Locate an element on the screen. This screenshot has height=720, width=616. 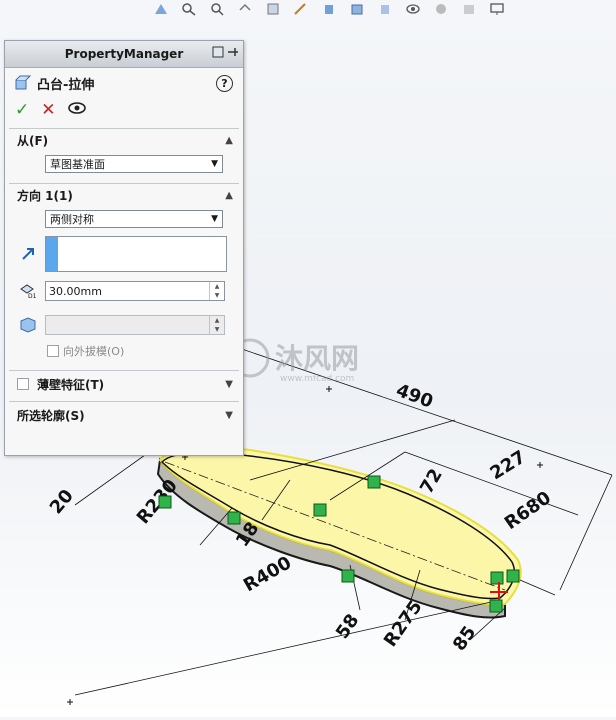
zoom-to-fit-icon is located at coordinates (189, 9).